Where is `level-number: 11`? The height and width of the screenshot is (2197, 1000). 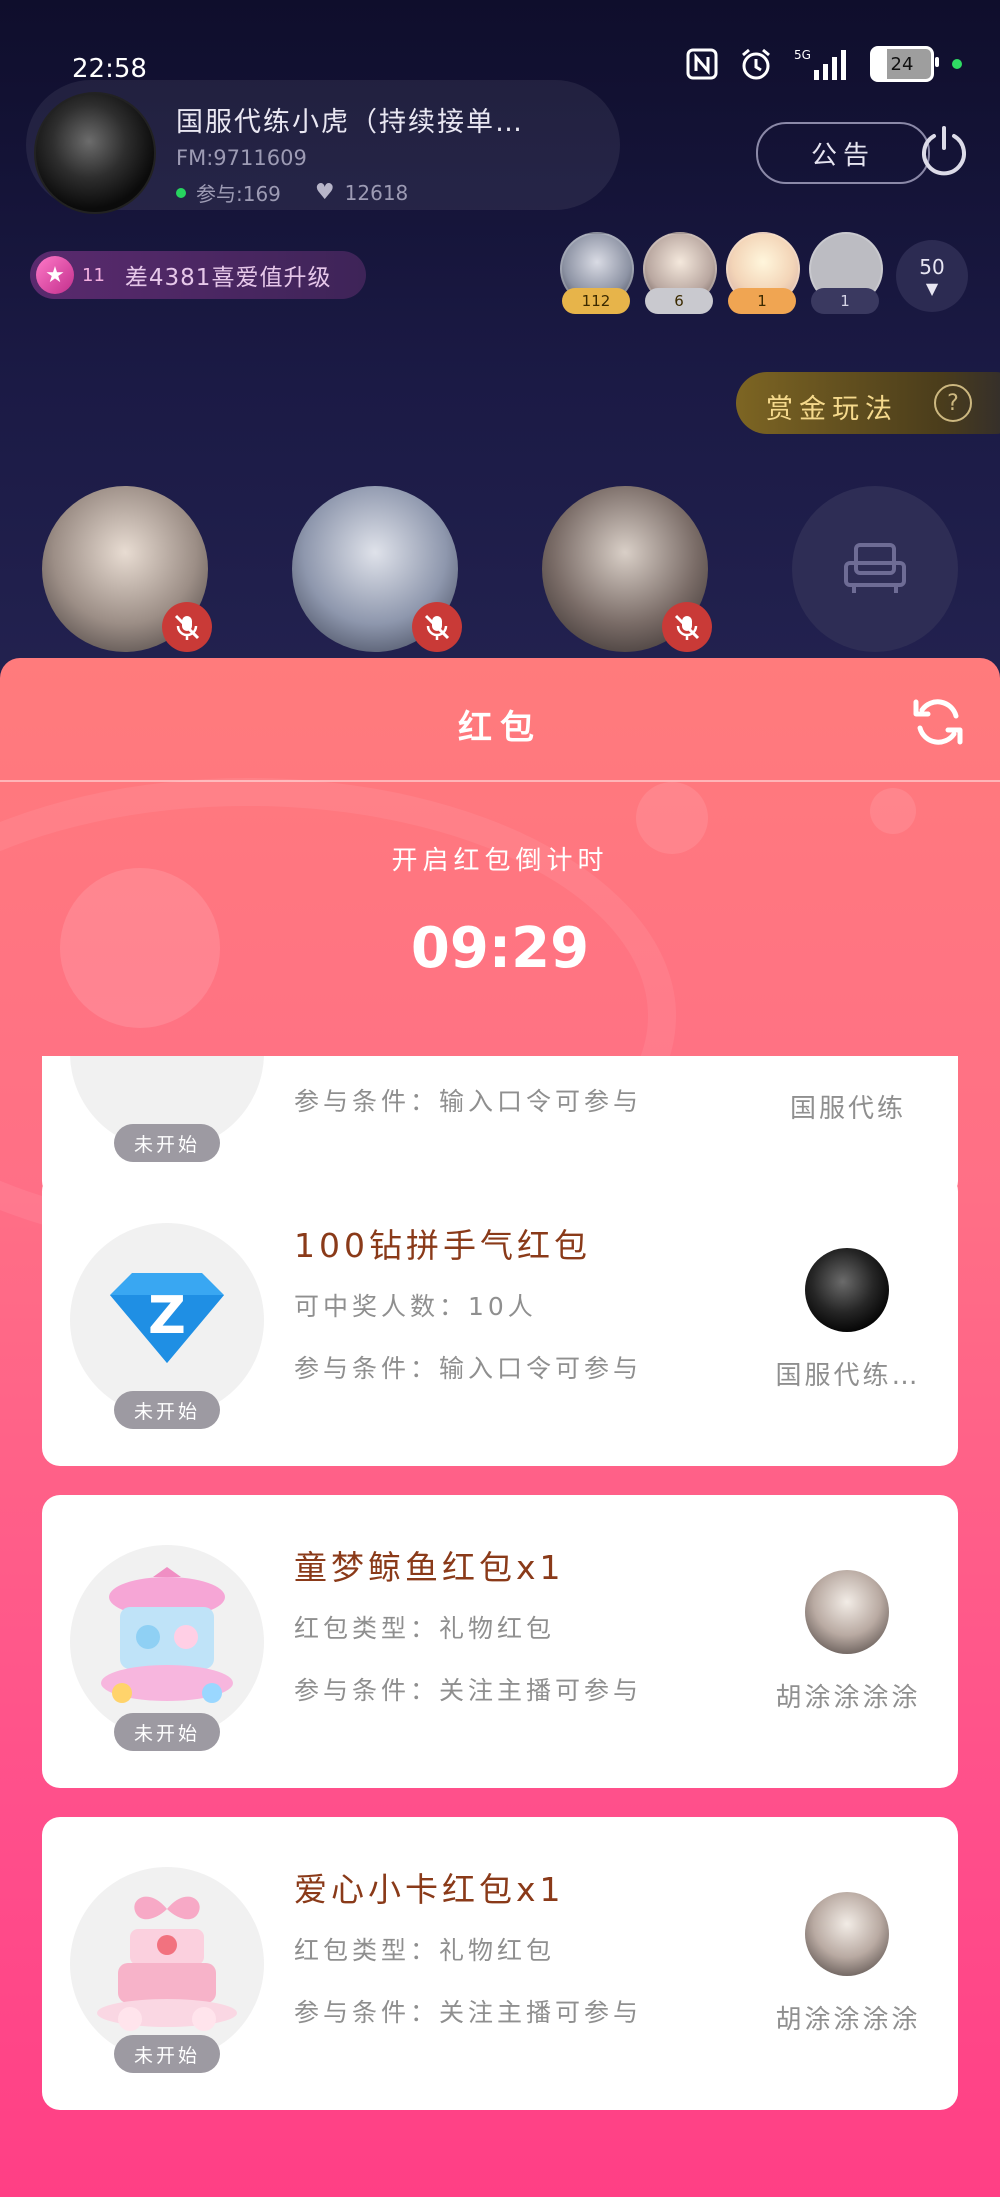
level-number: 11 is located at coordinates (93, 275).